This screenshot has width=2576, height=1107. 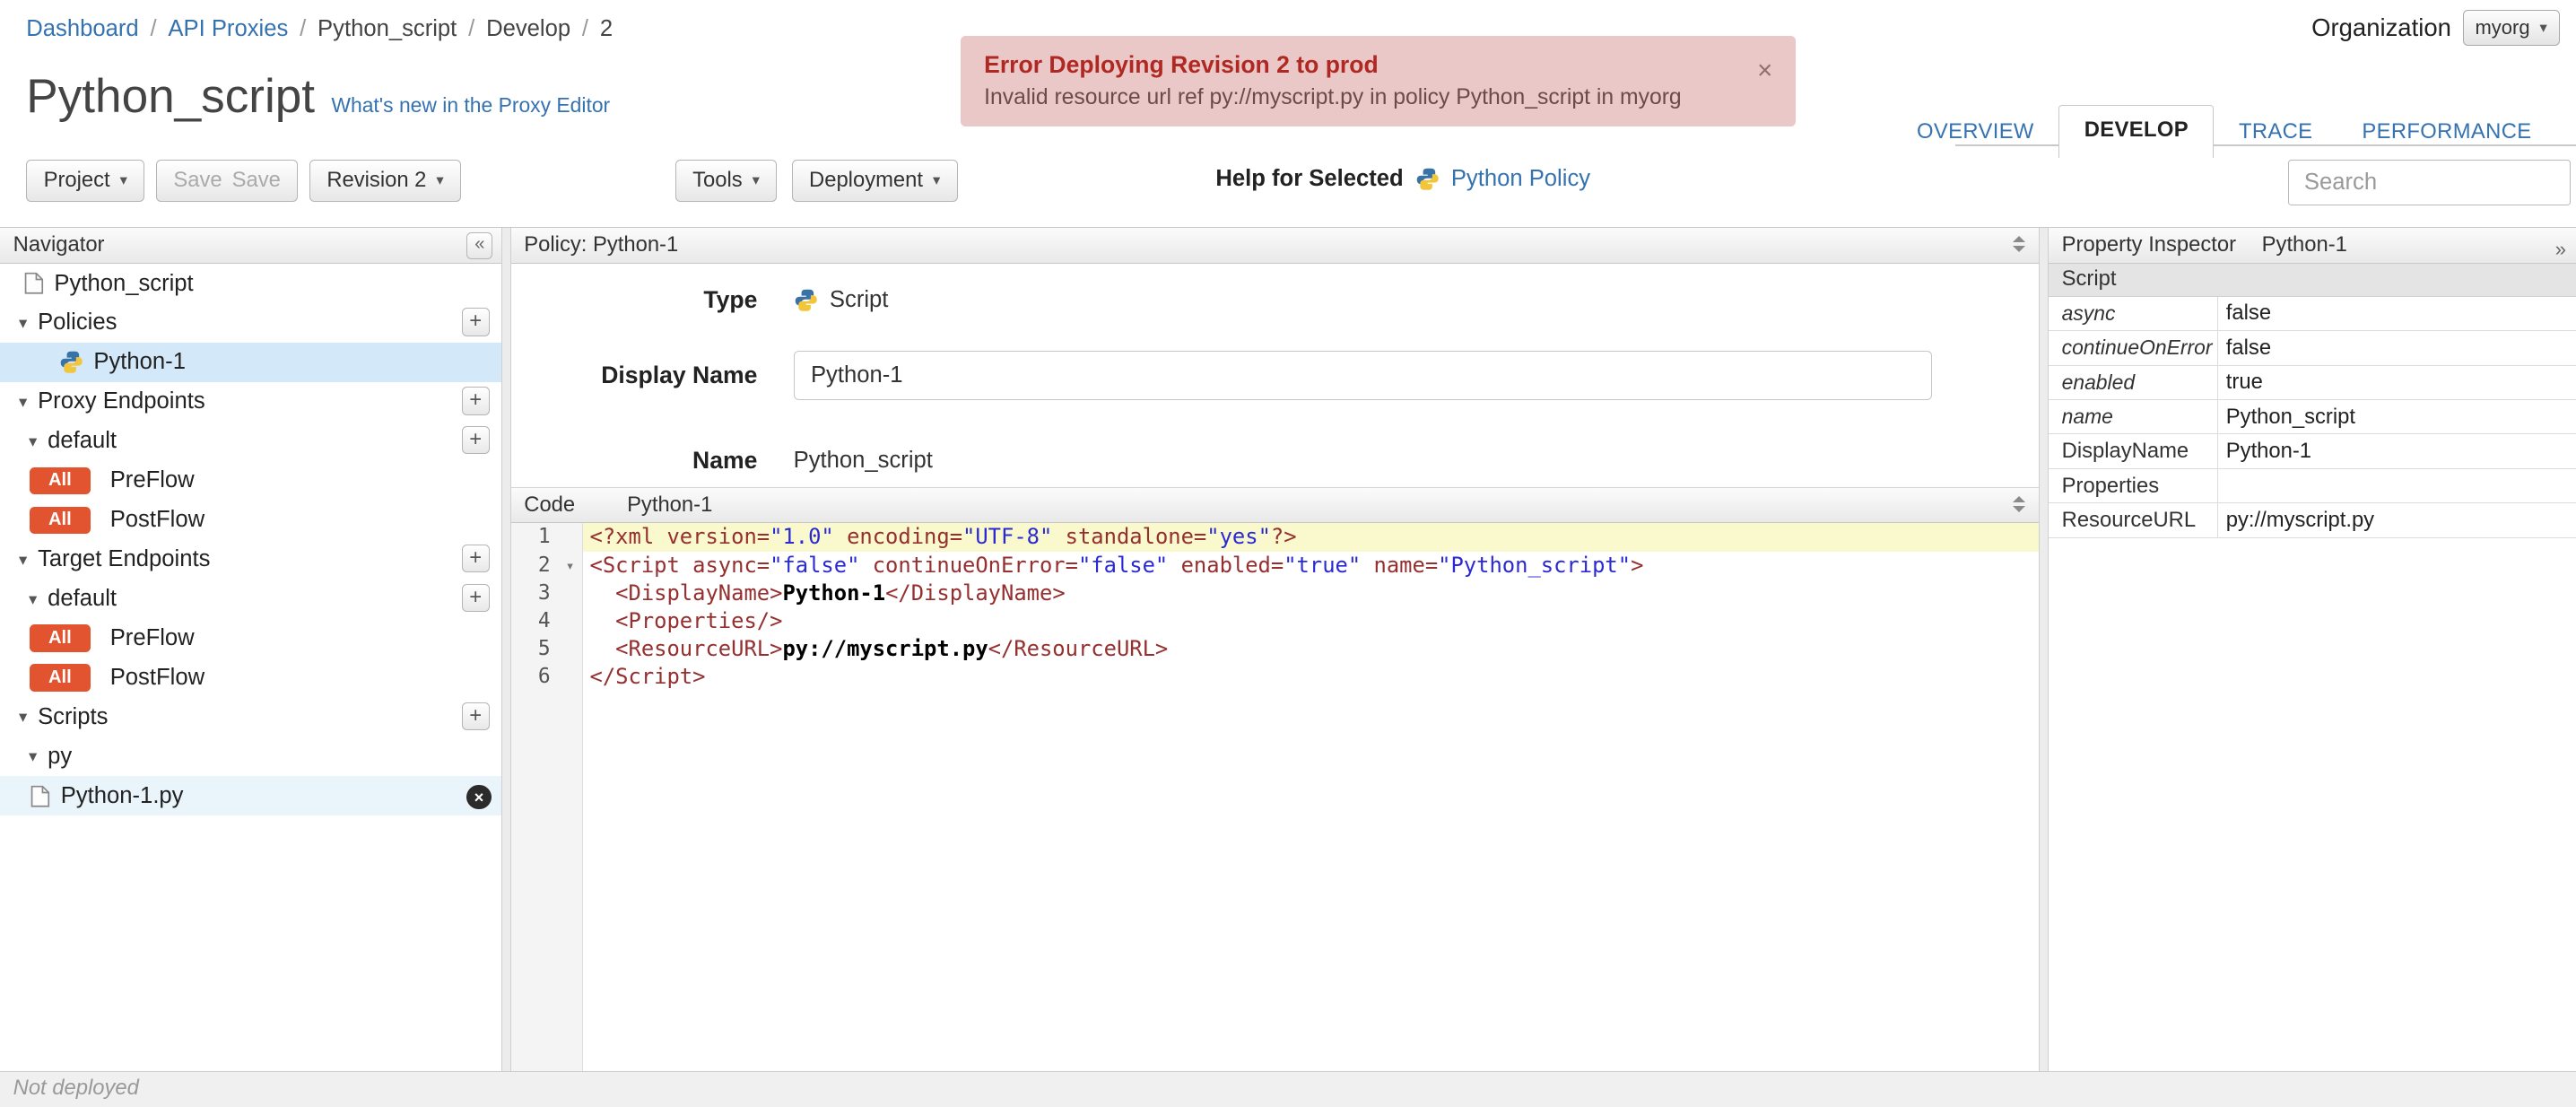 What do you see at coordinates (2397, 417) in the screenshot?
I see `property-value: Python_script` at bounding box center [2397, 417].